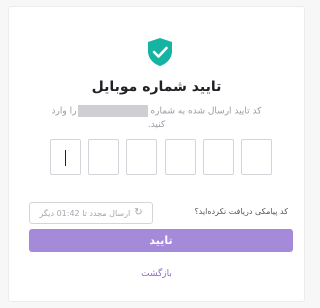 Image resolution: width=320 pixels, height=308 pixels. Describe the element at coordinates (85, 213) in the screenshot. I see `resend-label: ارسال مجدد تا 01:42 دیگر` at that location.